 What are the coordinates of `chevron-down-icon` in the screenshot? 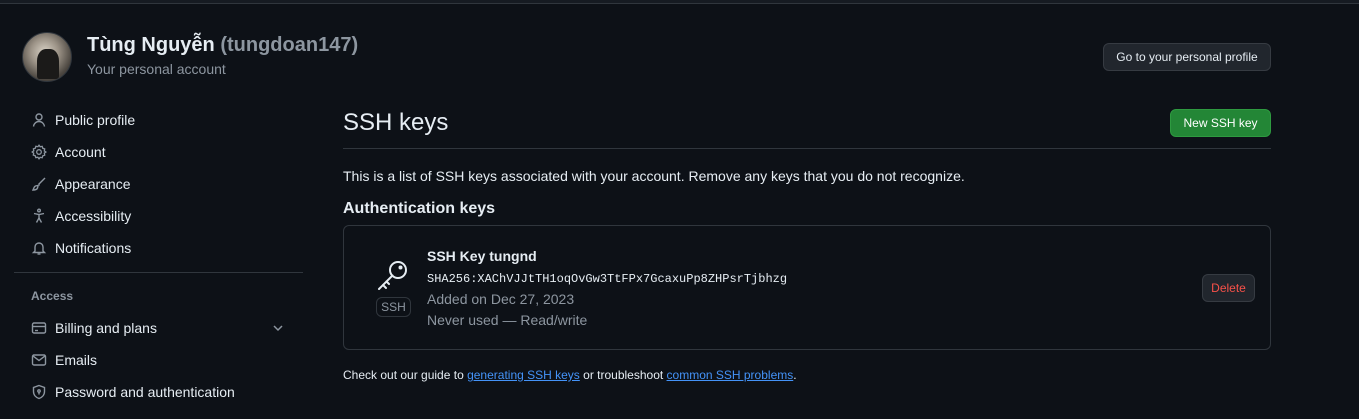 It's located at (278, 328).